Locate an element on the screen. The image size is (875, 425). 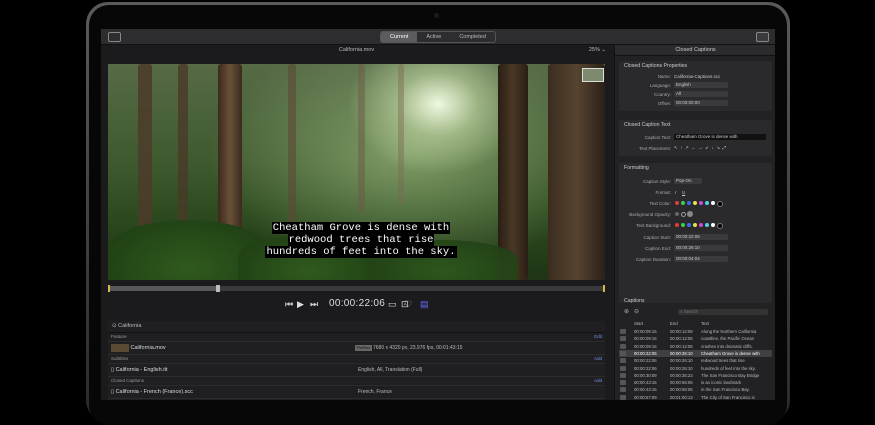
caption-end-field: 00:00:26:10 is located at coordinates (701, 248).